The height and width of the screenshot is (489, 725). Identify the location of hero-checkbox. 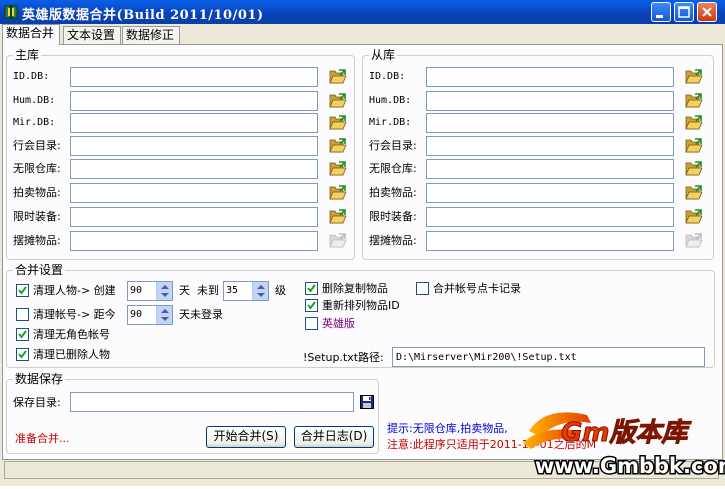
(311, 323).